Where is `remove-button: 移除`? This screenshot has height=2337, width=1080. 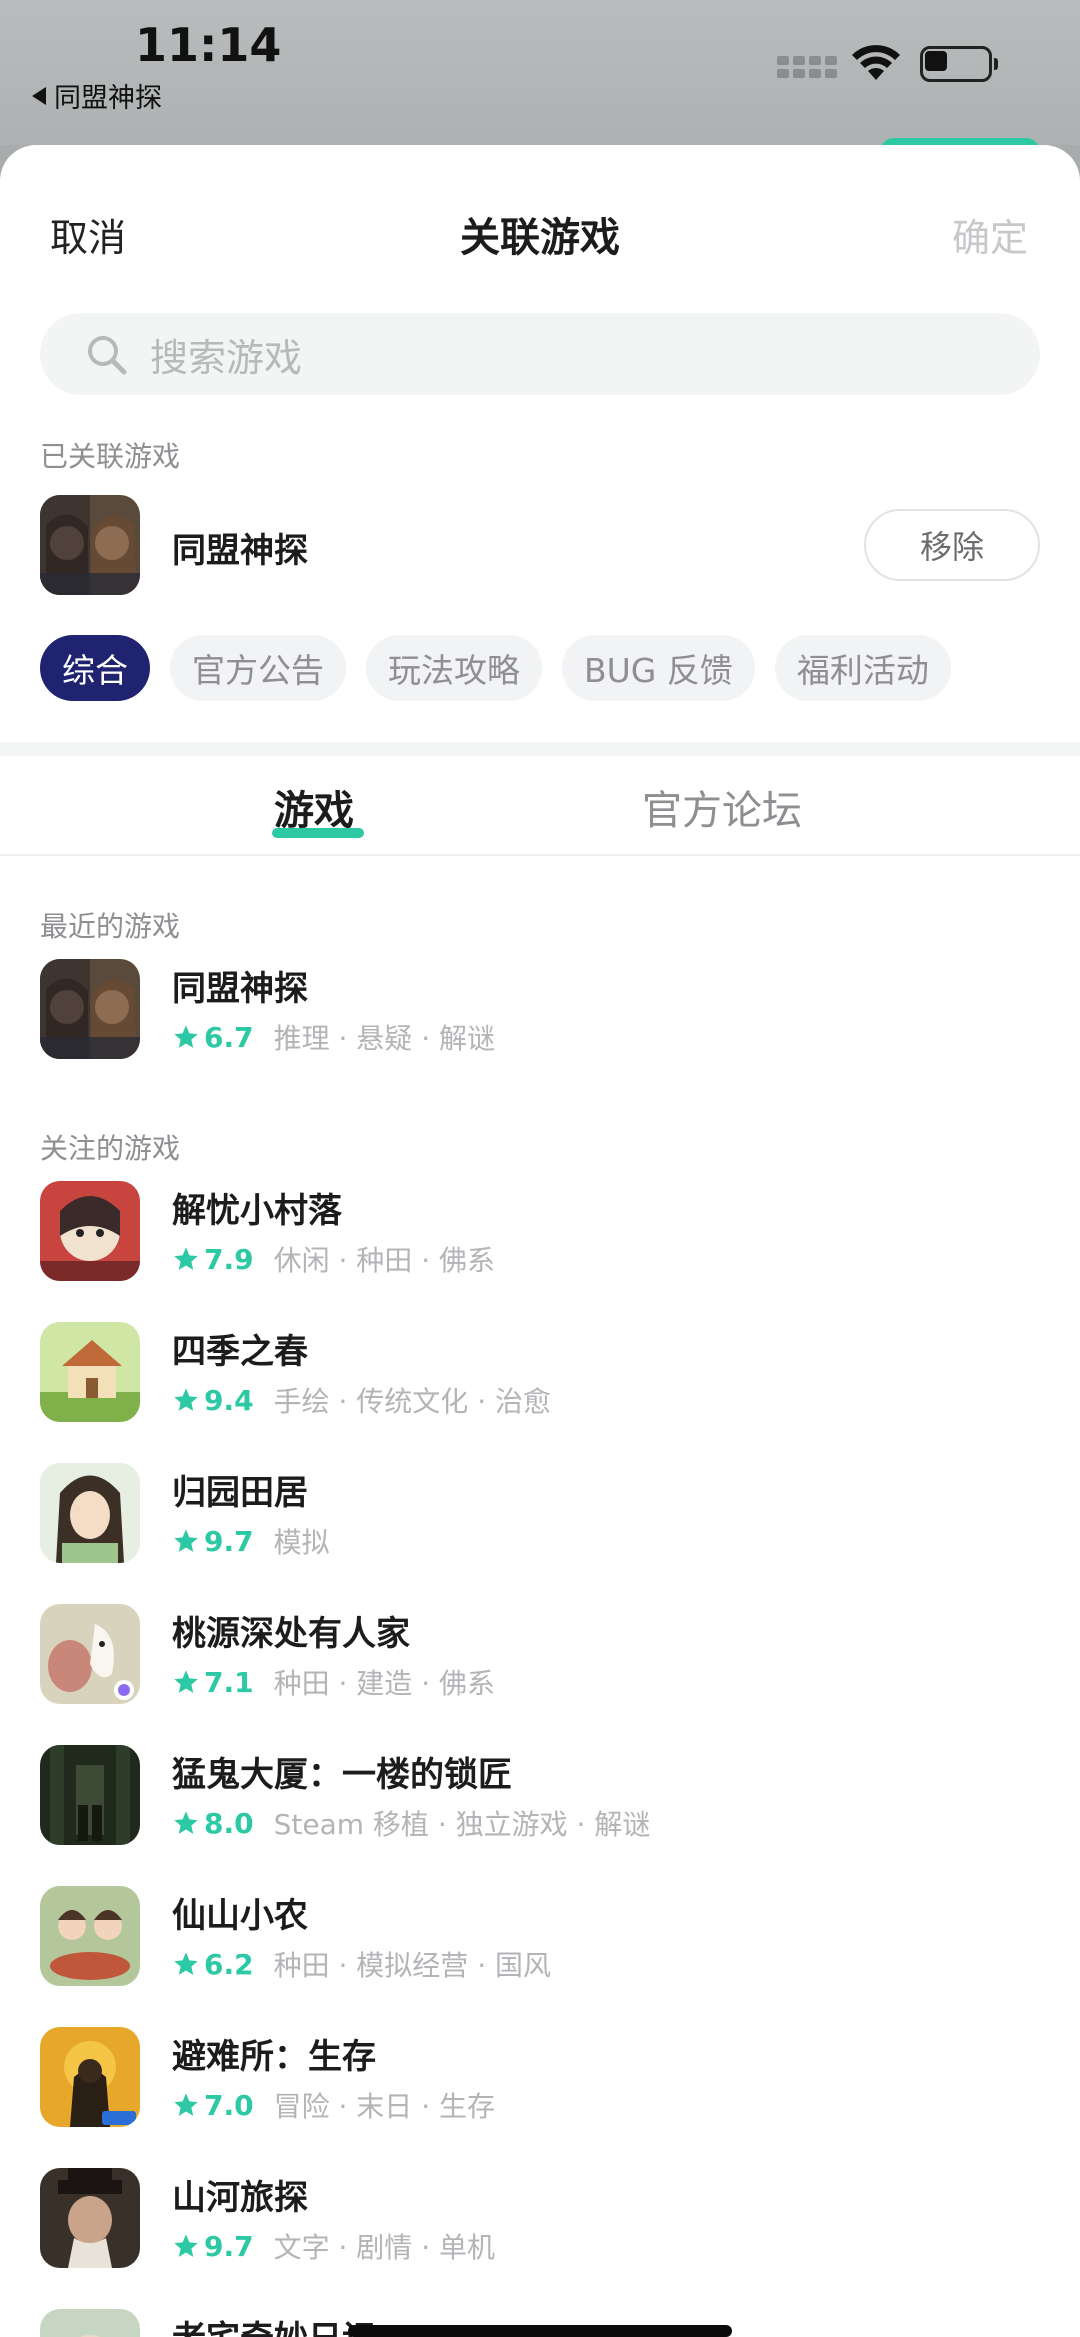 remove-button: 移除 is located at coordinates (952, 545).